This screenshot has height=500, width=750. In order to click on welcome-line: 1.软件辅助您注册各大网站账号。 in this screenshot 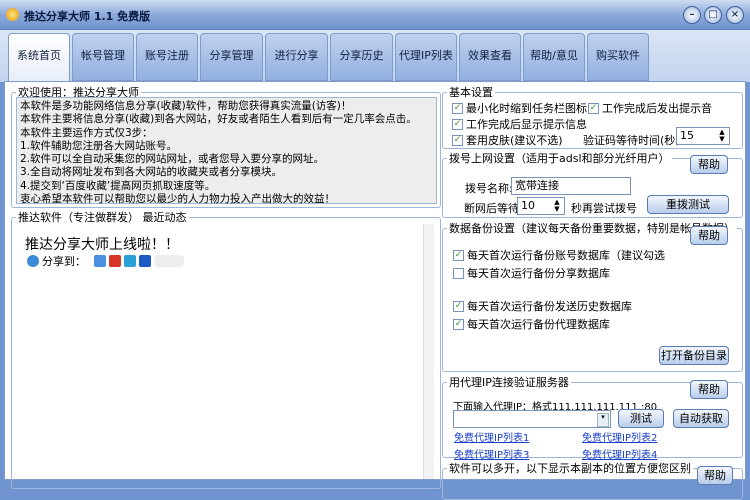, I will do `click(99, 145)`.